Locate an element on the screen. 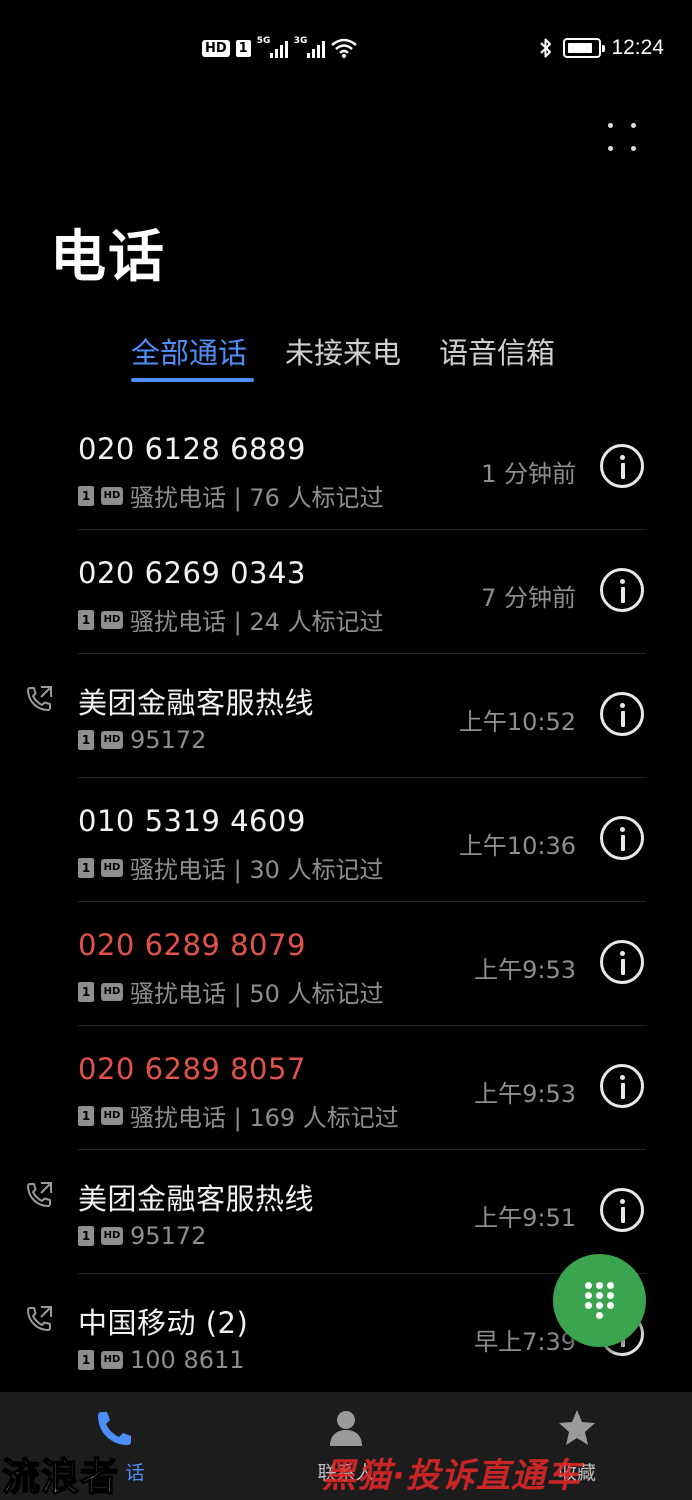  call-time: 7 分钟前 is located at coordinates (528, 598).